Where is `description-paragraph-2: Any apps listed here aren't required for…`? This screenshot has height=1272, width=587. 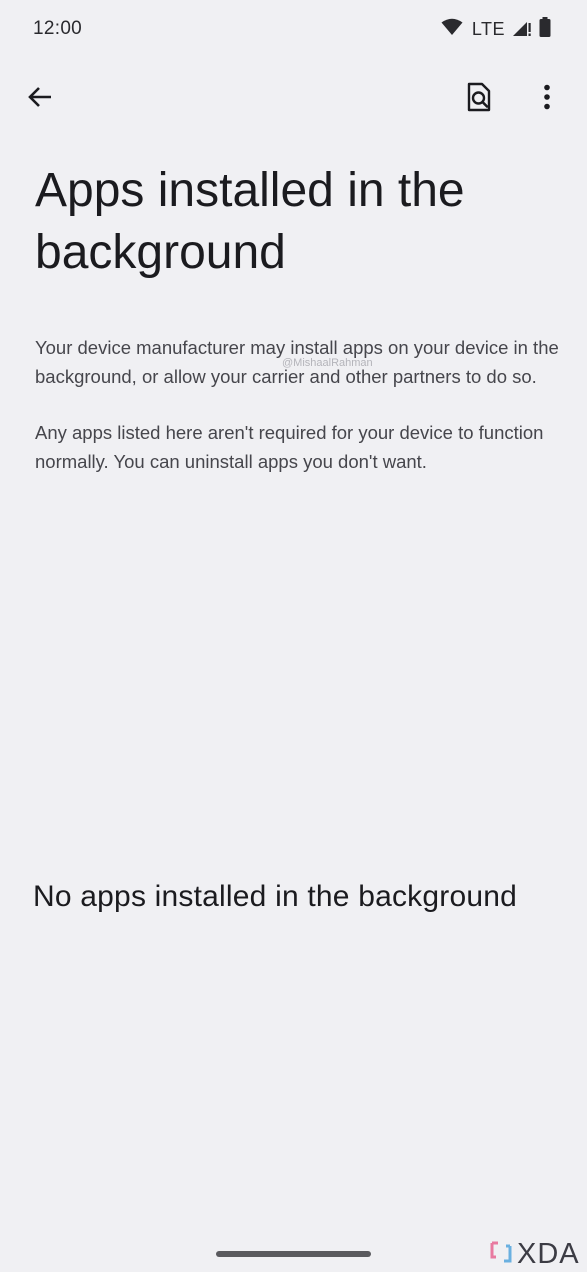 description-paragraph-2: Any apps listed here aren't required for… is located at coordinates (289, 447).